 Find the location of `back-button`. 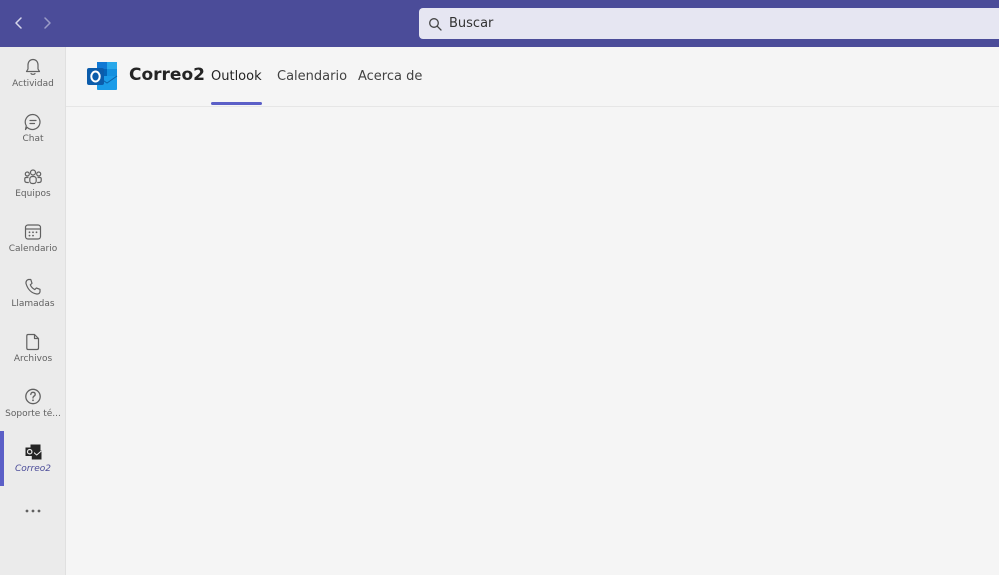

back-button is located at coordinates (19, 23).